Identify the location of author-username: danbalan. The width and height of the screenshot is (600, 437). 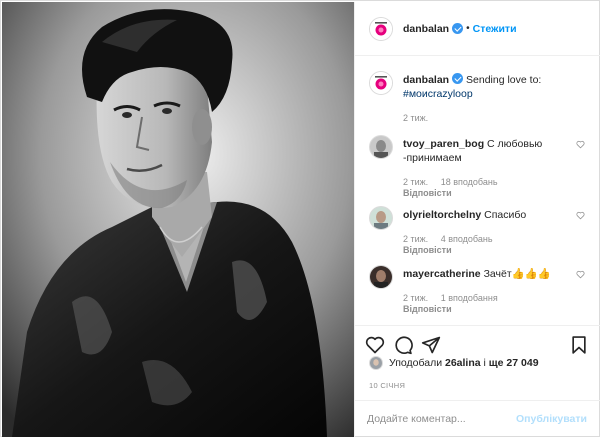
(426, 29).